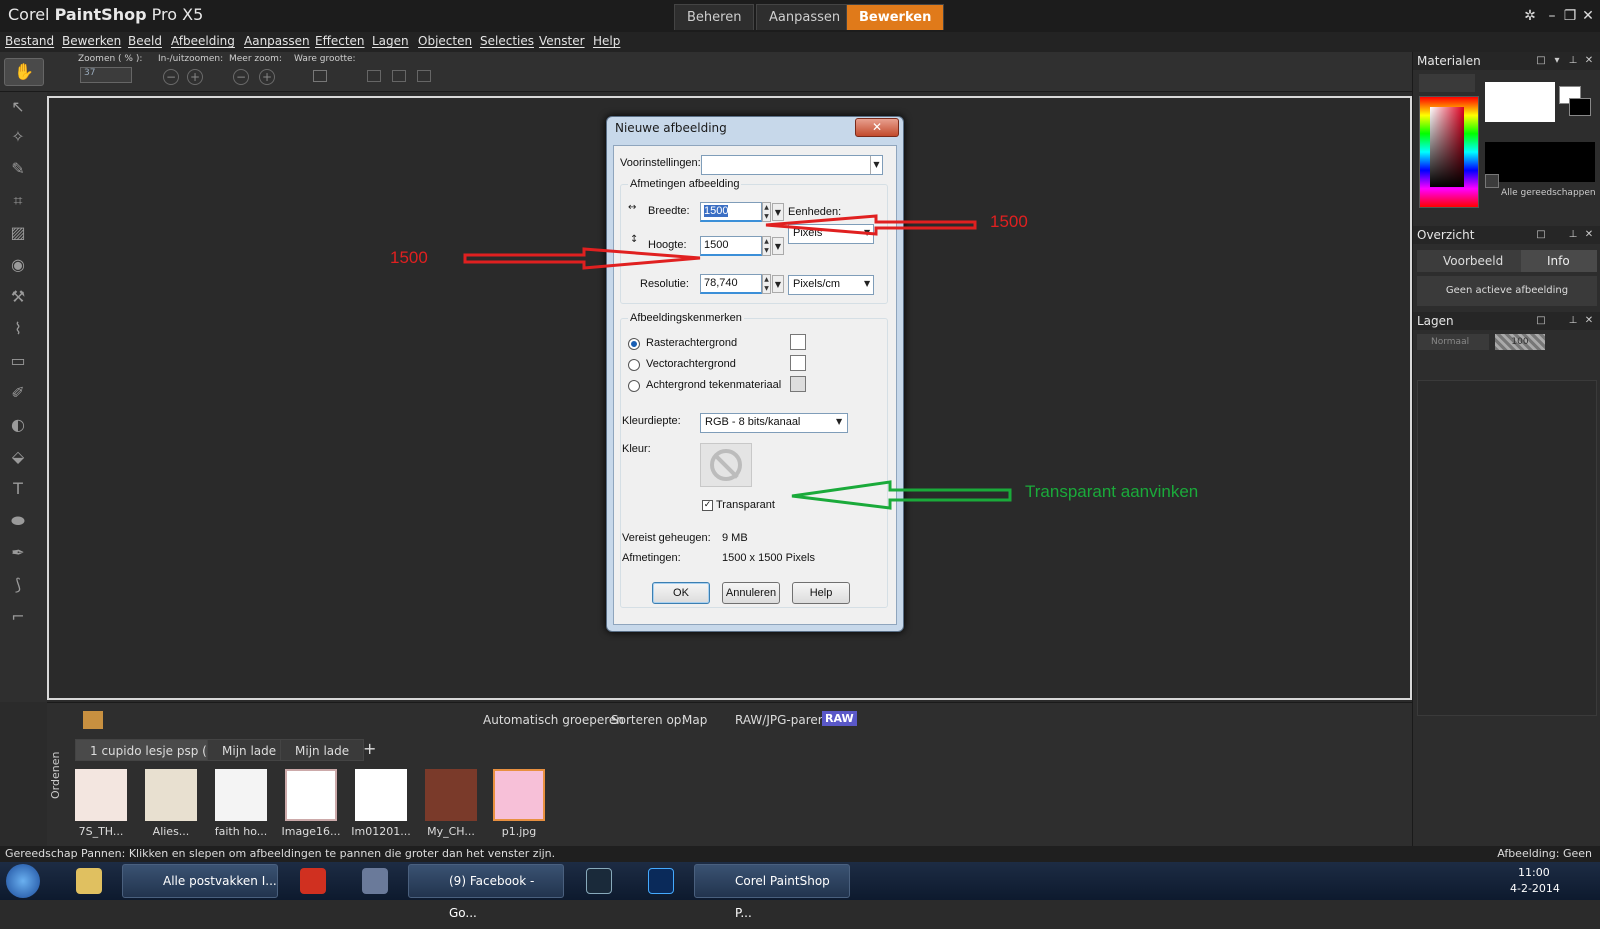  Describe the element at coordinates (89, 881) in the screenshot. I see `explorer-icon` at that location.